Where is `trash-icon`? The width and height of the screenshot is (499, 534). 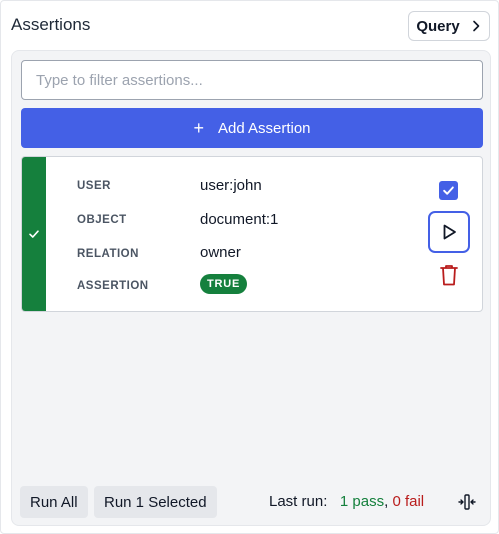
trash-icon is located at coordinates (449, 275).